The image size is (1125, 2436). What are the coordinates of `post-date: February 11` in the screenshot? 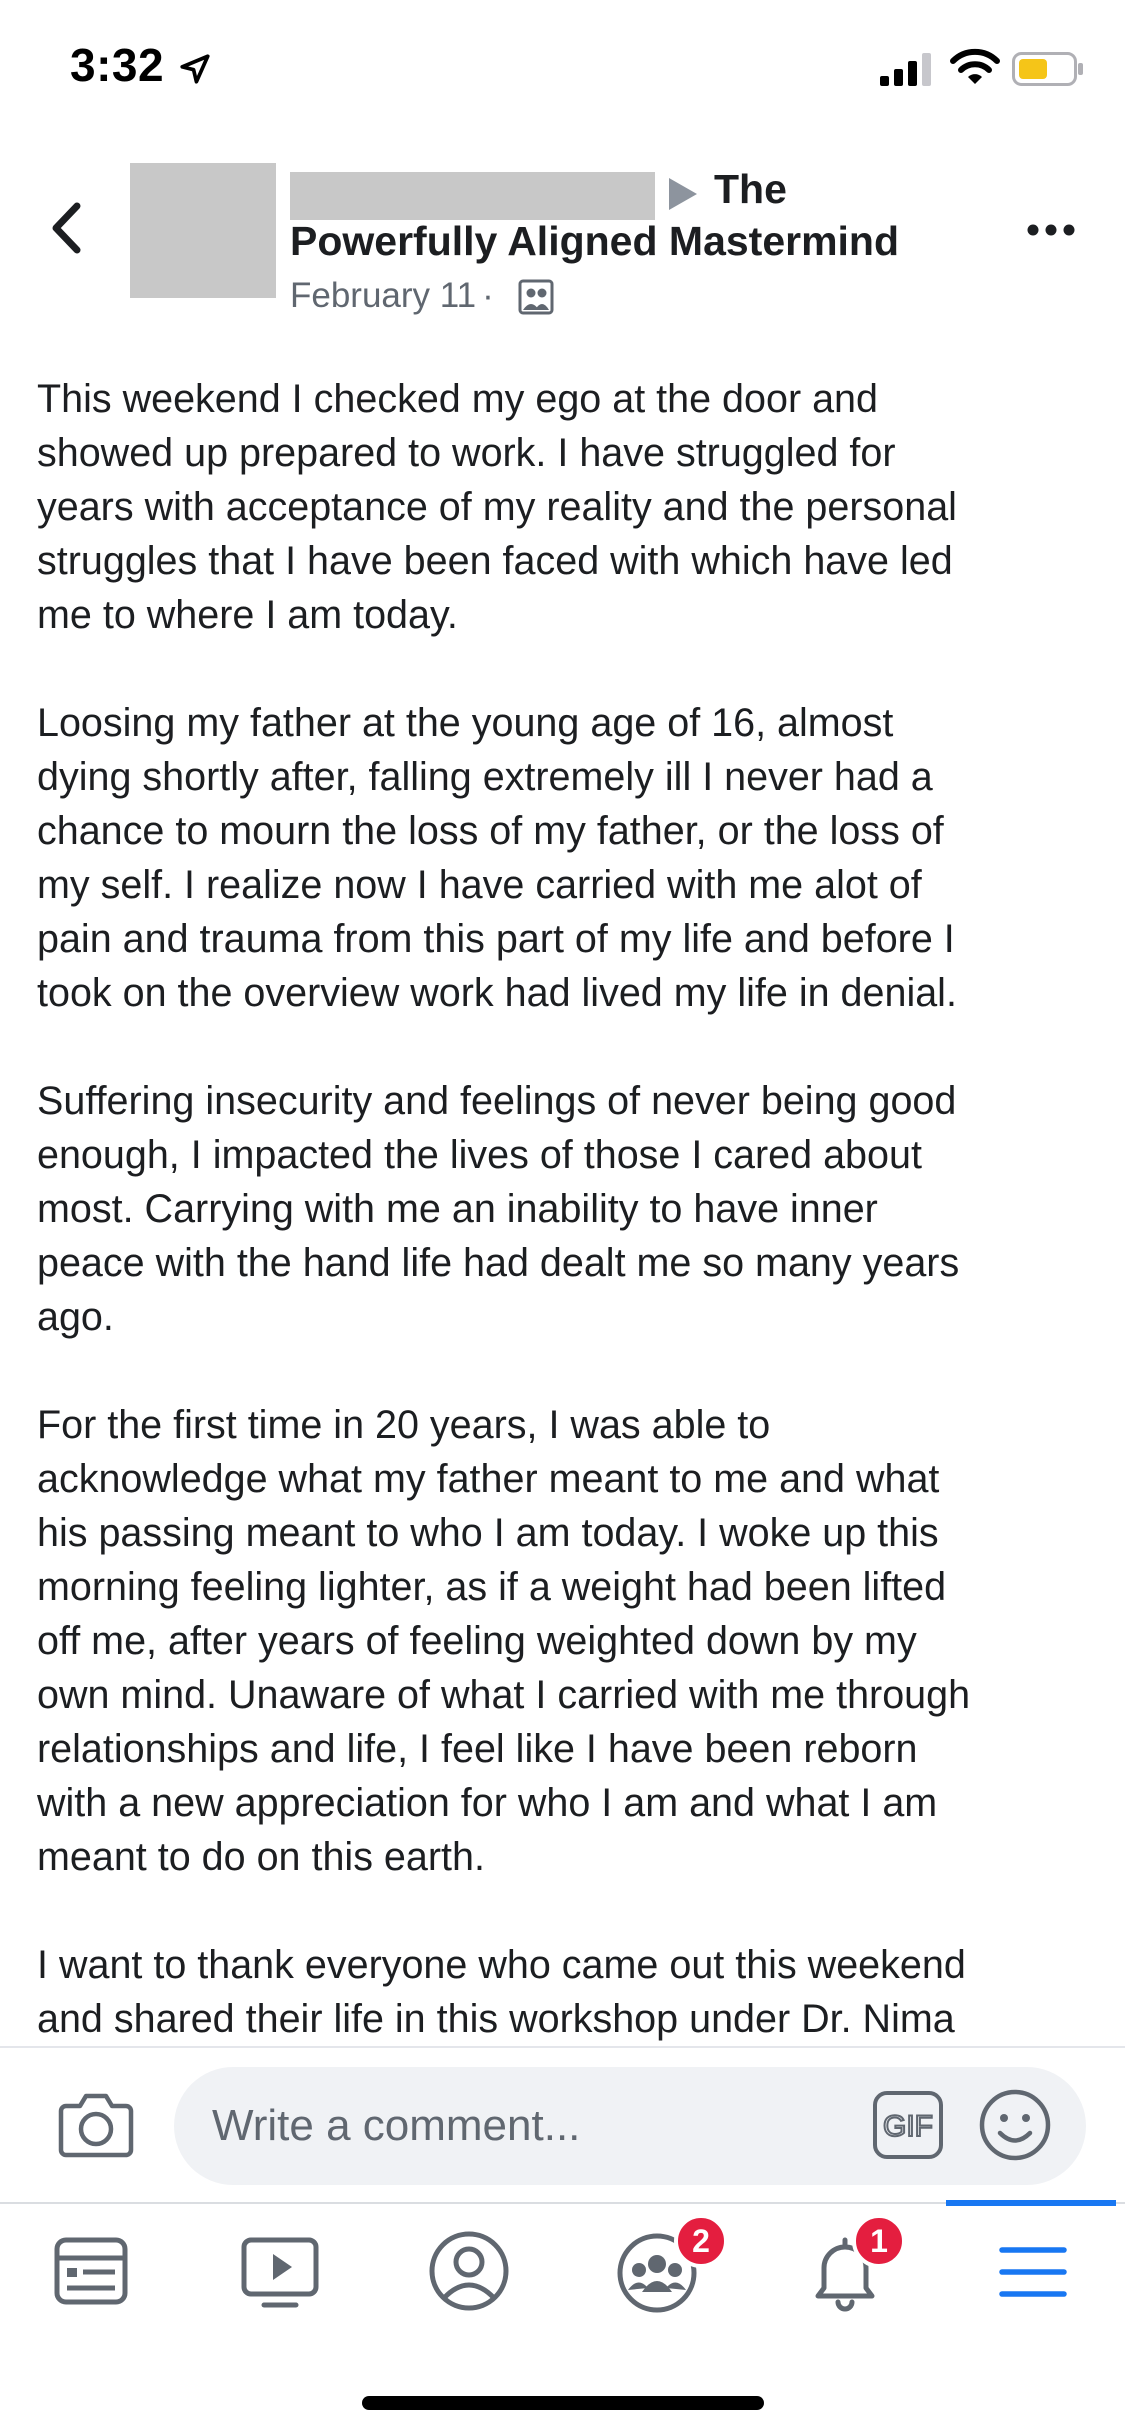 It's located at (383, 295).